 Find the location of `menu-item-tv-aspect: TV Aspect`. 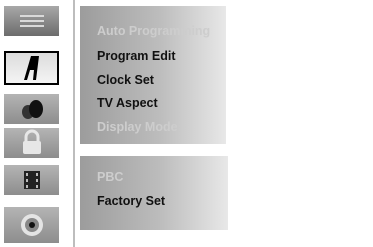

menu-item-tv-aspect: TV Aspect is located at coordinates (127, 103).